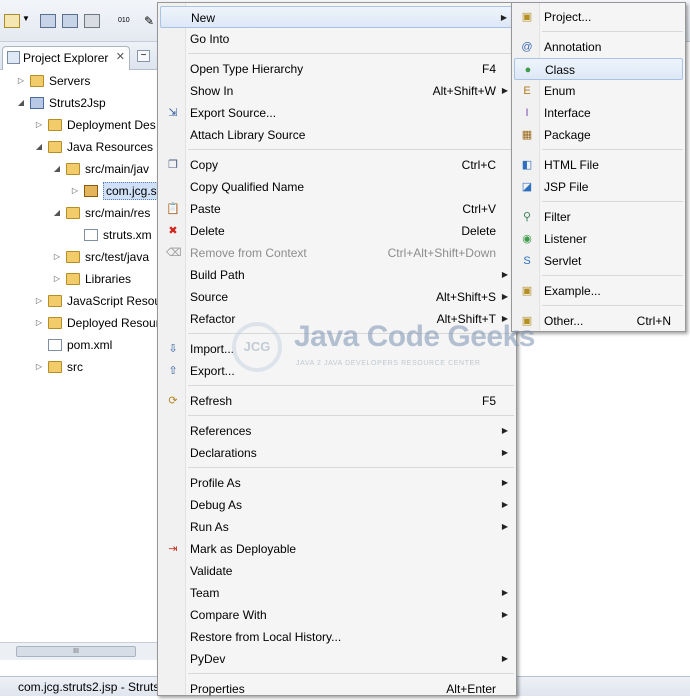  I want to click on save-icon, so click(48, 21).